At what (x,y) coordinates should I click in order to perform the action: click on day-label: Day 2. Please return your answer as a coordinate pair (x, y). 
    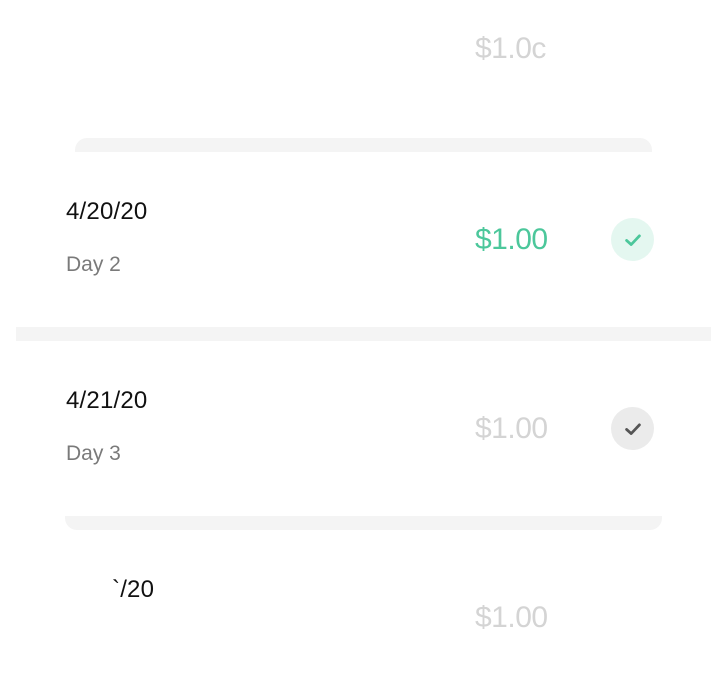
    Looking at the image, I should click on (93, 264).